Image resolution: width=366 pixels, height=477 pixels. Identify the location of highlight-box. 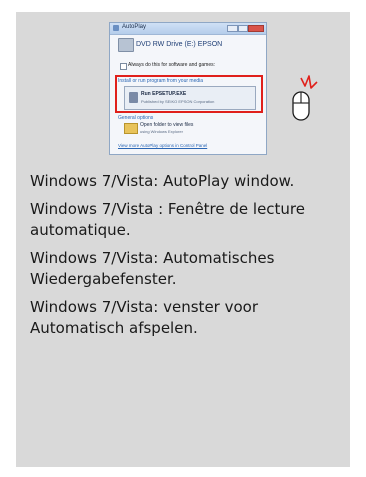
(189, 94).